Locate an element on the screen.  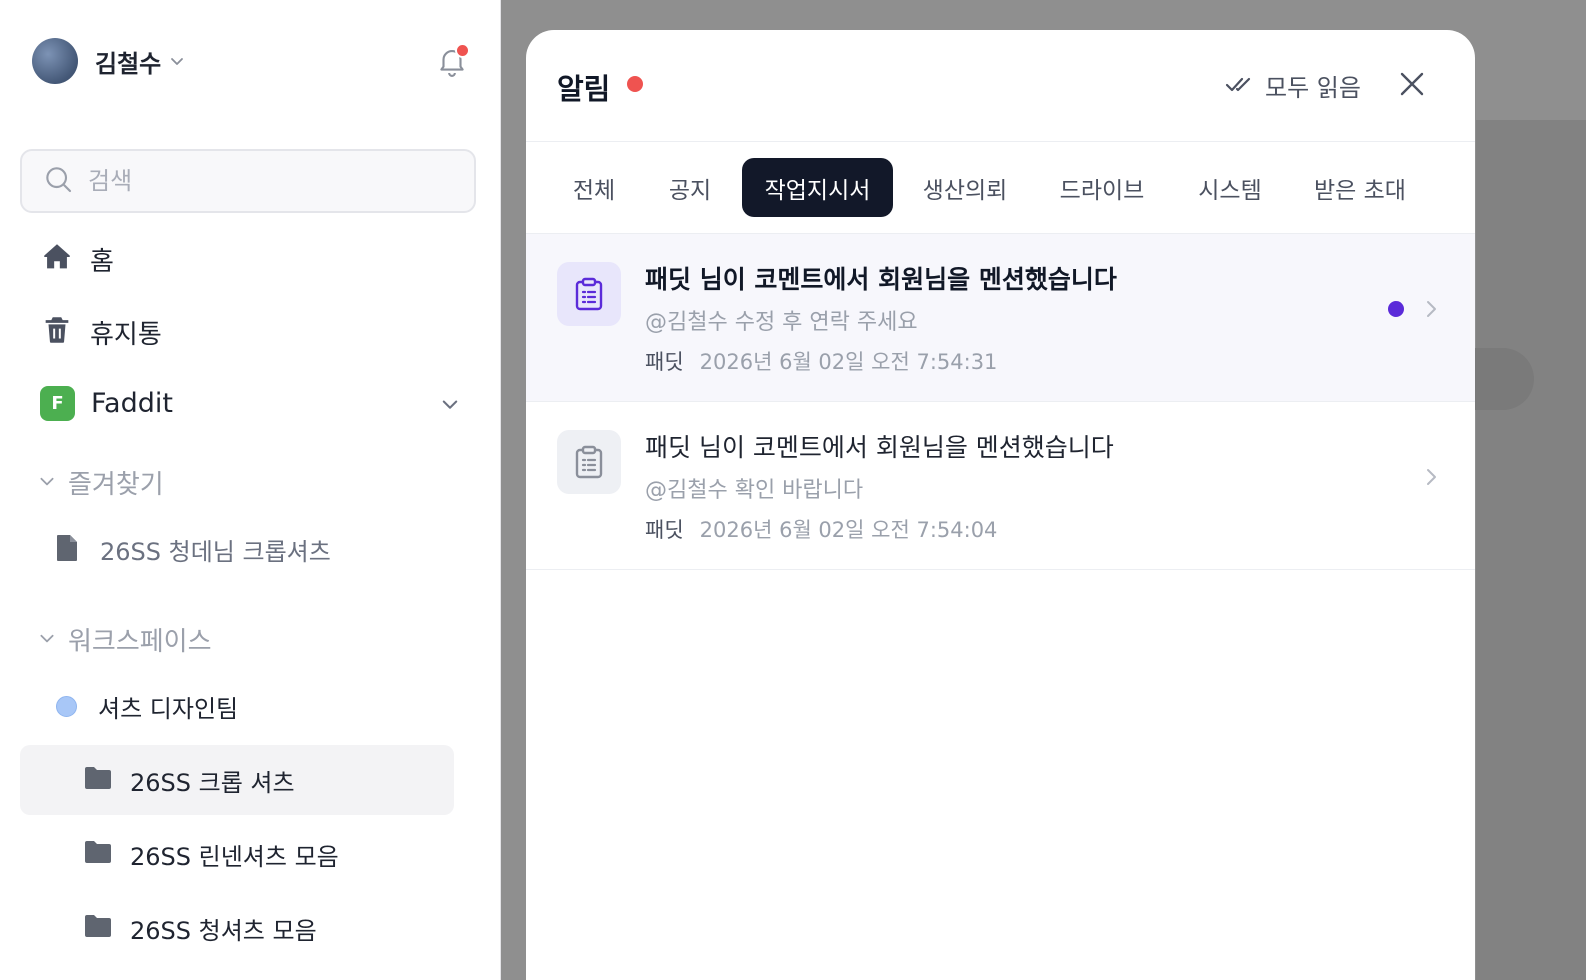
modal-title: 알림 is located at coordinates (584, 89).